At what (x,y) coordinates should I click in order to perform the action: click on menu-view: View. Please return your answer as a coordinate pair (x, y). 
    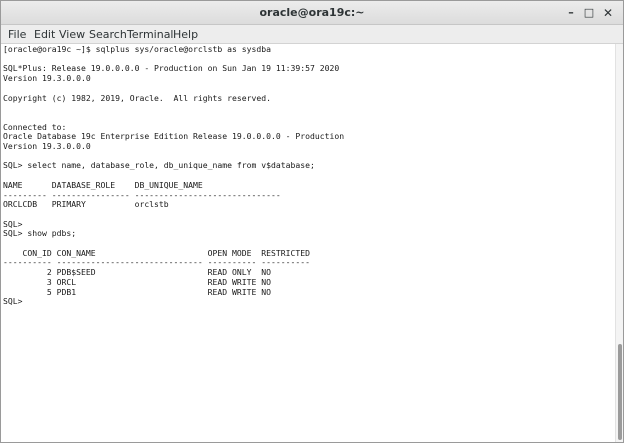
    Looking at the image, I should click on (72, 34).